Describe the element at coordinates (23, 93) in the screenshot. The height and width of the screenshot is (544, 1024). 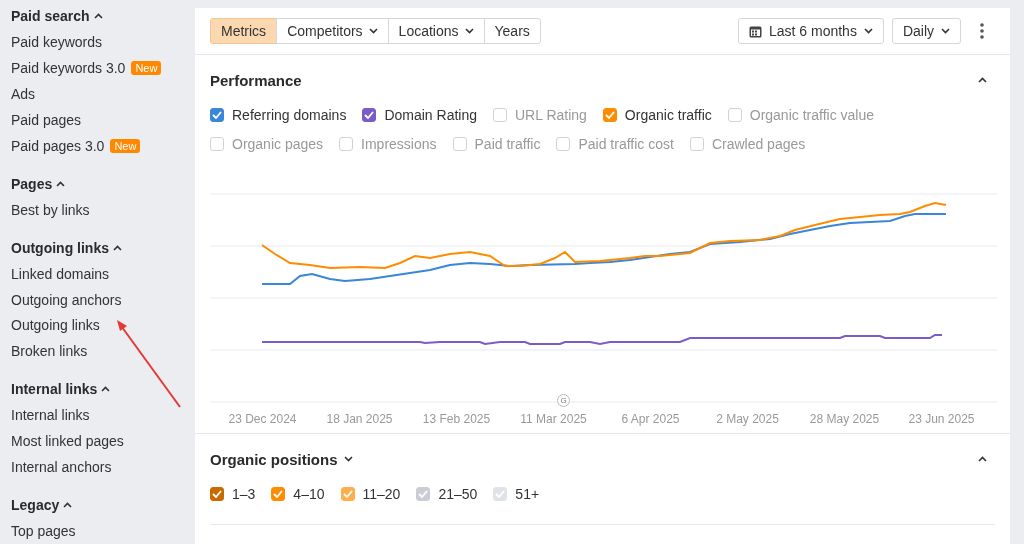
I see `sidebar-link: Ads` at that location.